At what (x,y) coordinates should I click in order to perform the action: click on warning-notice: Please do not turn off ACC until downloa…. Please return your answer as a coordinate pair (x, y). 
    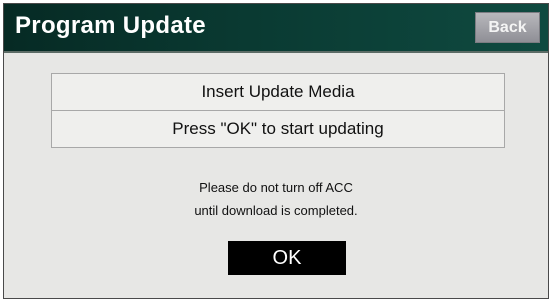
    Looking at the image, I should click on (276, 199).